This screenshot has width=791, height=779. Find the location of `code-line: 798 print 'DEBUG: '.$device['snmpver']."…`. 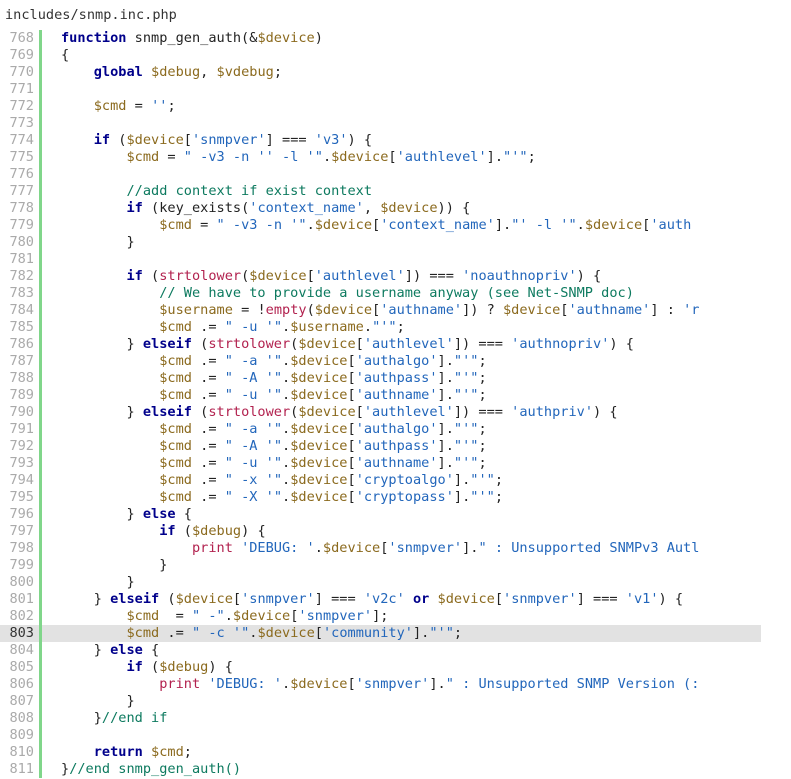

code-line: 798 print 'DEBUG: '.$device['snmpver']."… is located at coordinates (395, 548).